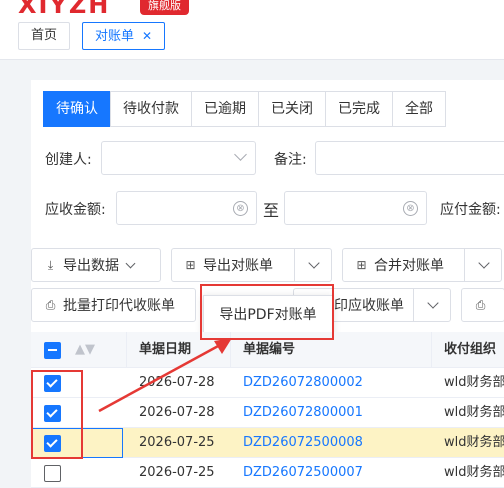 This screenshot has height=488, width=504. What do you see at coordinates (178, 158) in the screenshot?
I see `creator-select` at bounding box center [178, 158].